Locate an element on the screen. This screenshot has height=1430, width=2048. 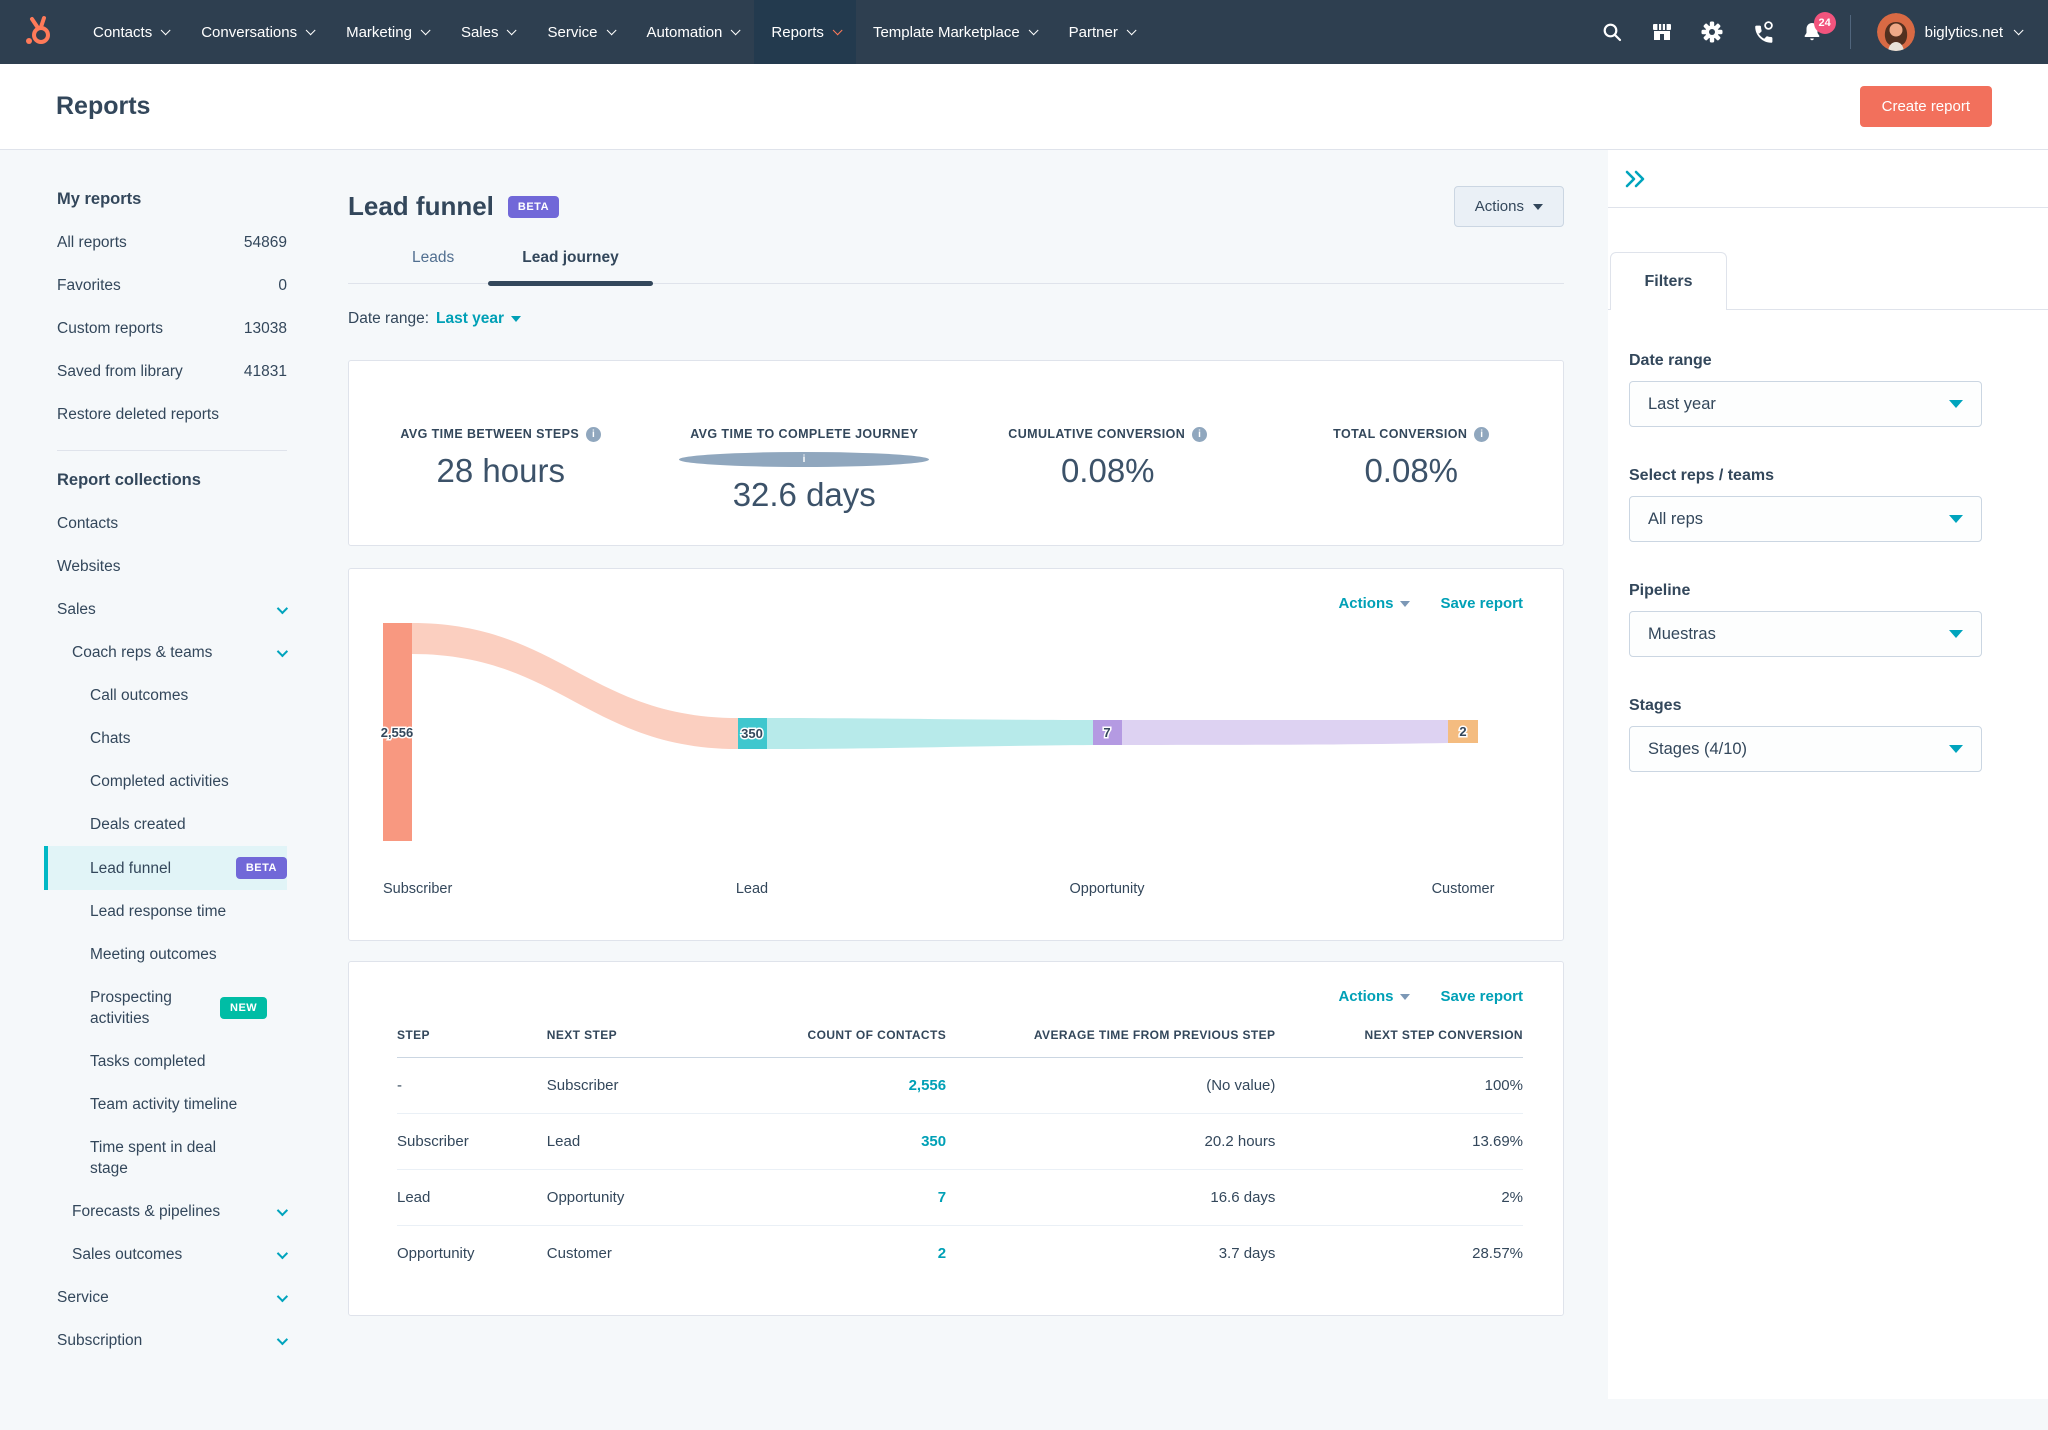
nav-item-contacts: Contacts is located at coordinates (130, 32).